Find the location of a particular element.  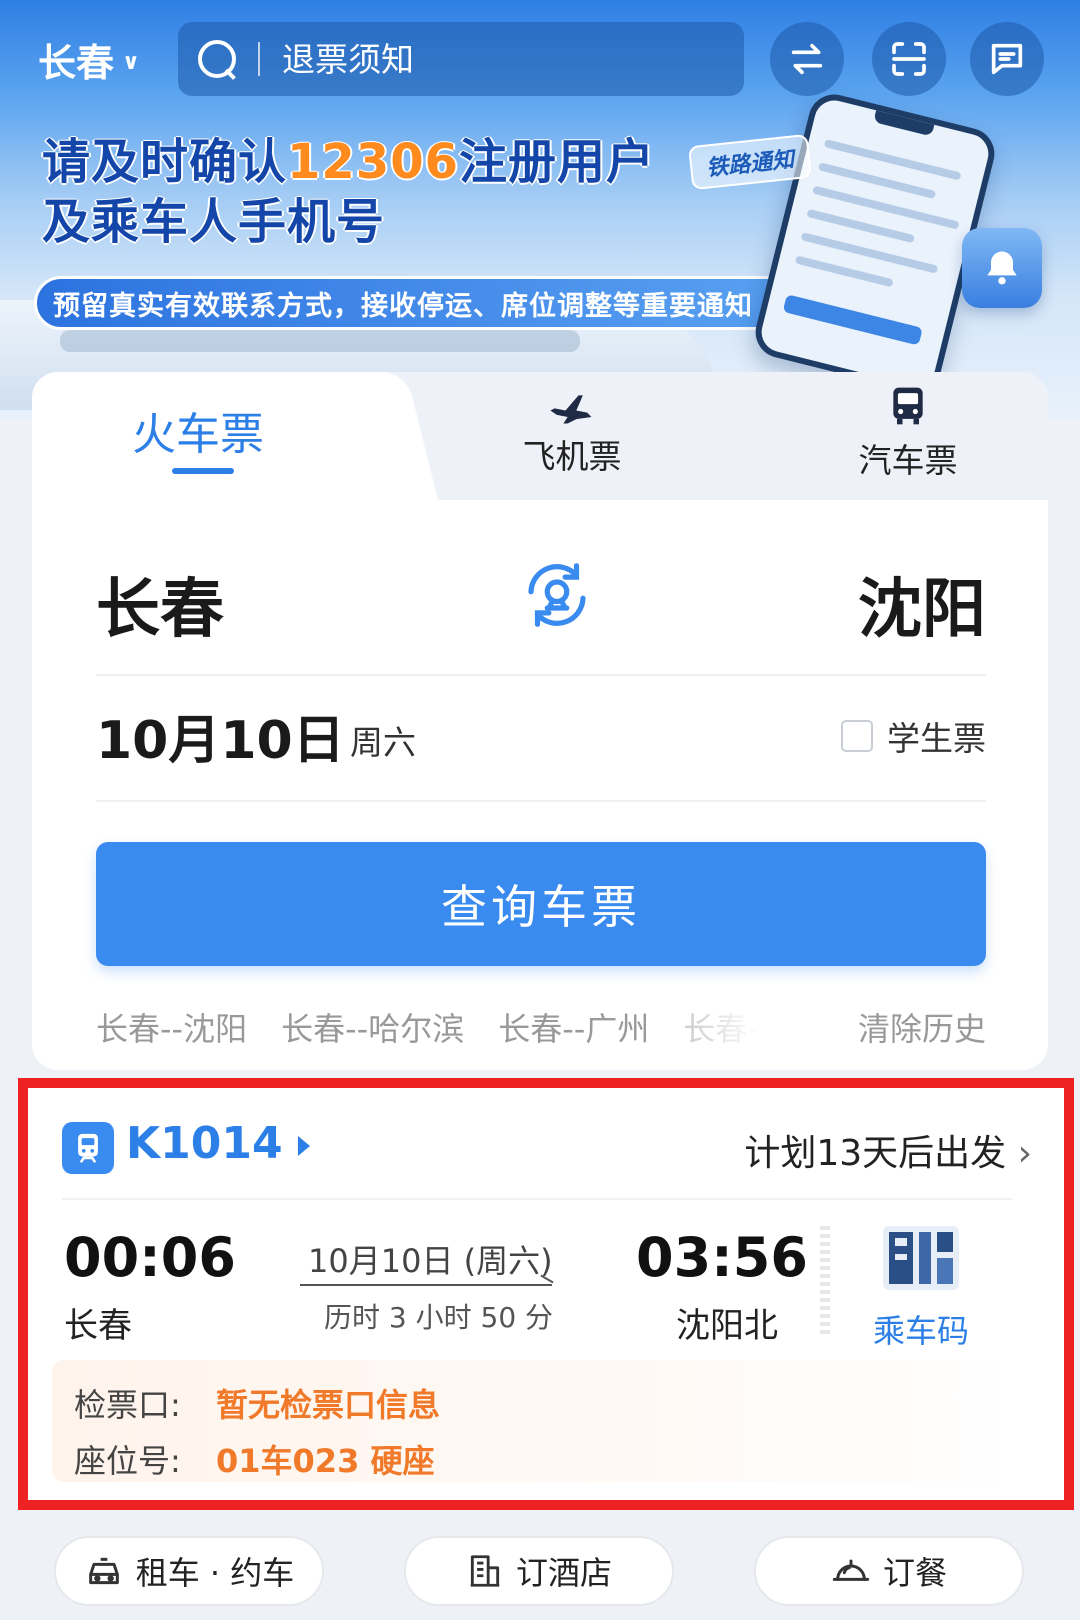

arrival-city: 沈阳 is located at coordinates (922, 604).